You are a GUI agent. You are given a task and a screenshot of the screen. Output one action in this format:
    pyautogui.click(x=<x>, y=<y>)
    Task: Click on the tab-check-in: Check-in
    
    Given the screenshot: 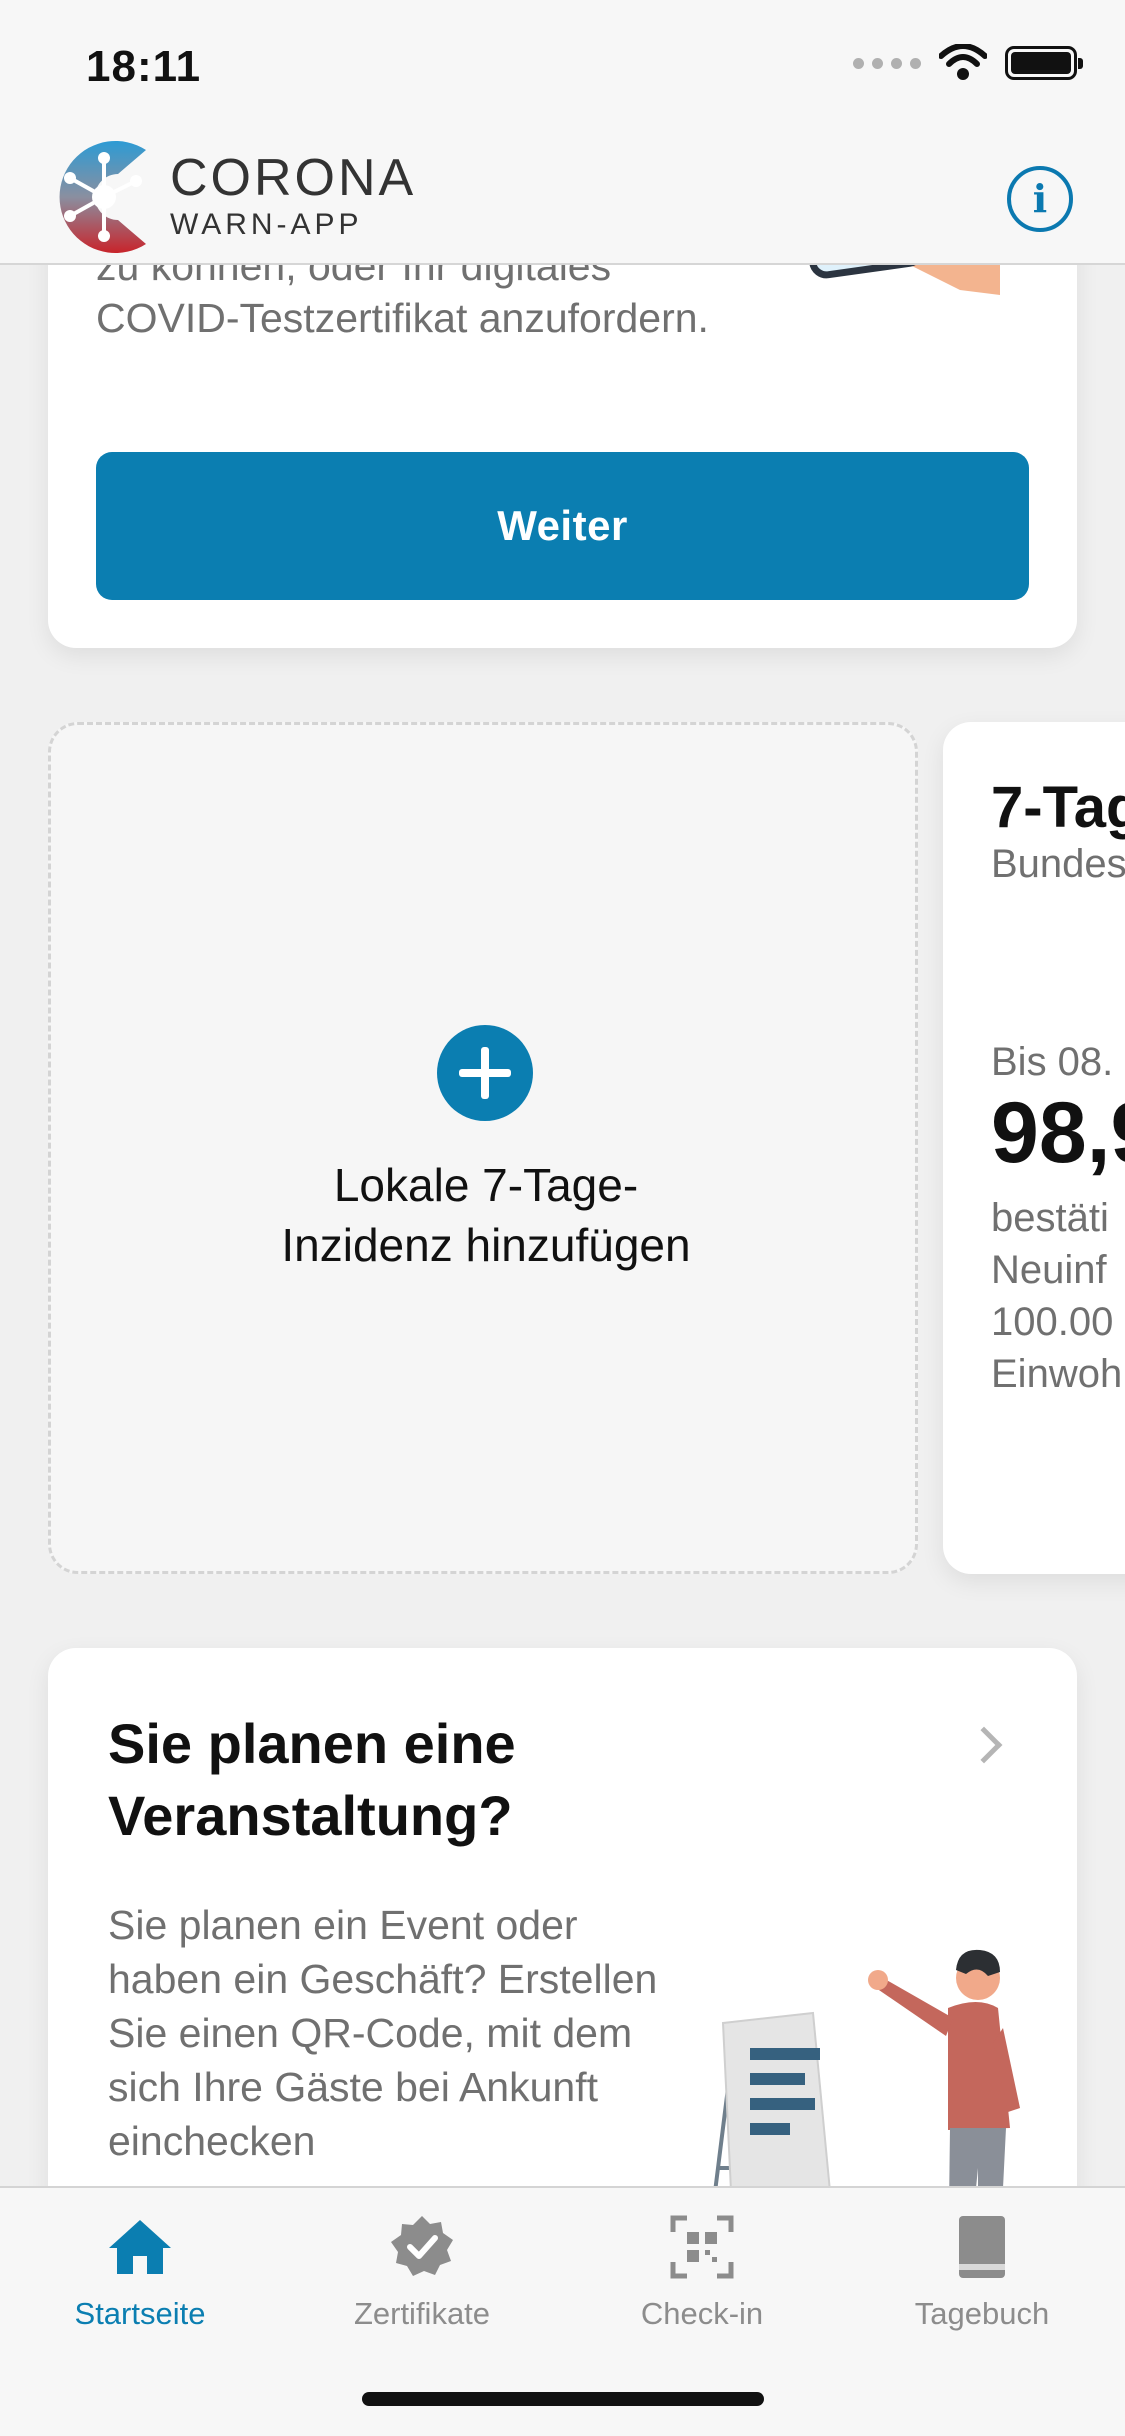 What is the action you would take?
    pyautogui.click(x=702, y=2272)
    